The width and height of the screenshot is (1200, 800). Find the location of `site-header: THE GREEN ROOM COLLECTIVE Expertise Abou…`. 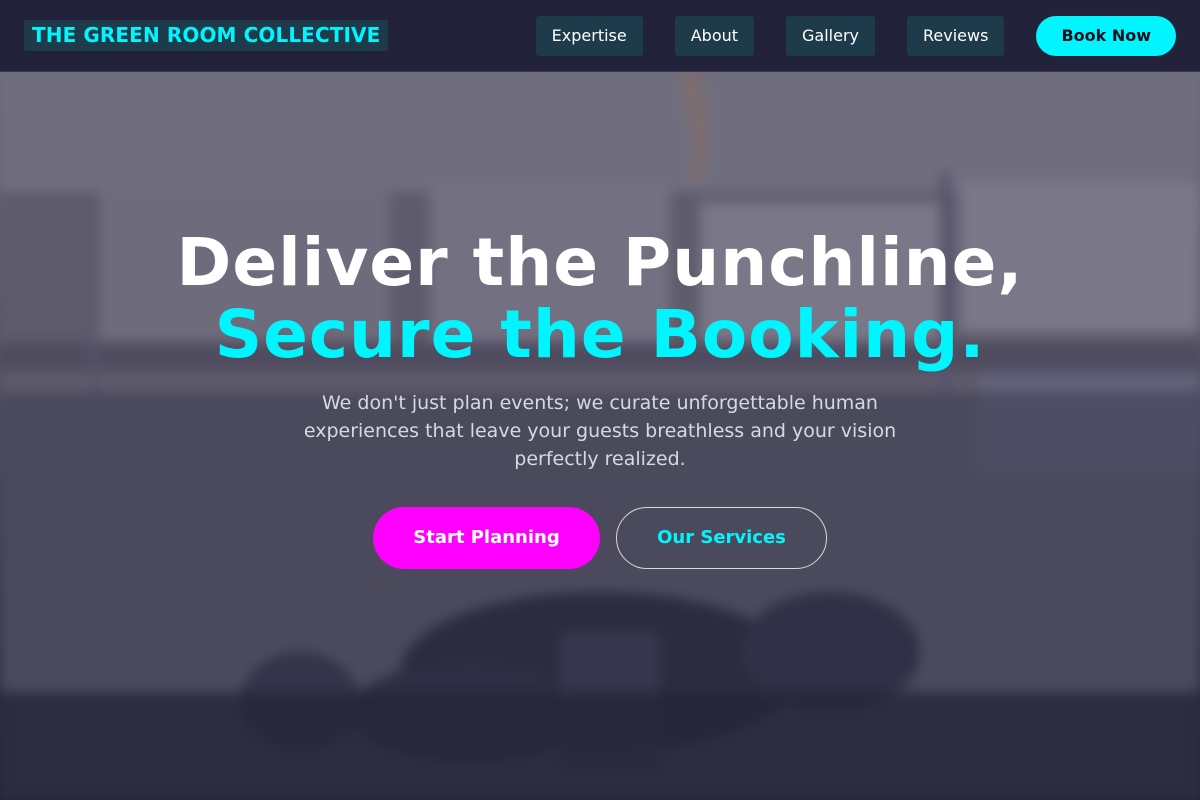

site-header: THE GREEN ROOM COLLECTIVE Expertise Abou… is located at coordinates (600, 36).